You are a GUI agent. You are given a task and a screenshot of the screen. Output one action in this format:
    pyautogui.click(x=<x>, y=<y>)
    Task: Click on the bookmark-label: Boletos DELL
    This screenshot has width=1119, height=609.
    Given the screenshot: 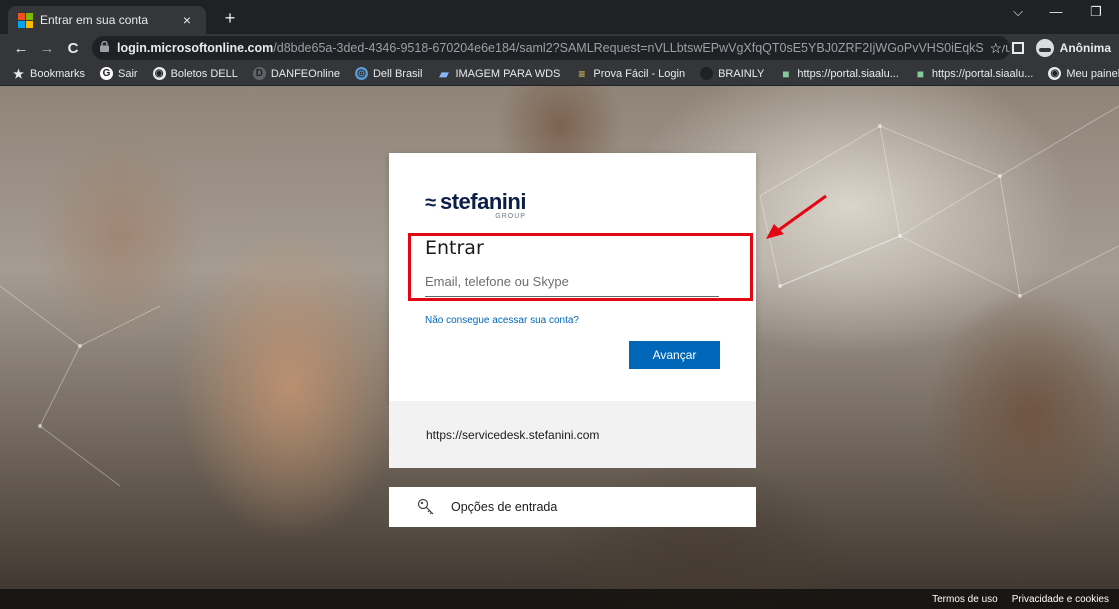 What is the action you would take?
    pyautogui.click(x=204, y=73)
    